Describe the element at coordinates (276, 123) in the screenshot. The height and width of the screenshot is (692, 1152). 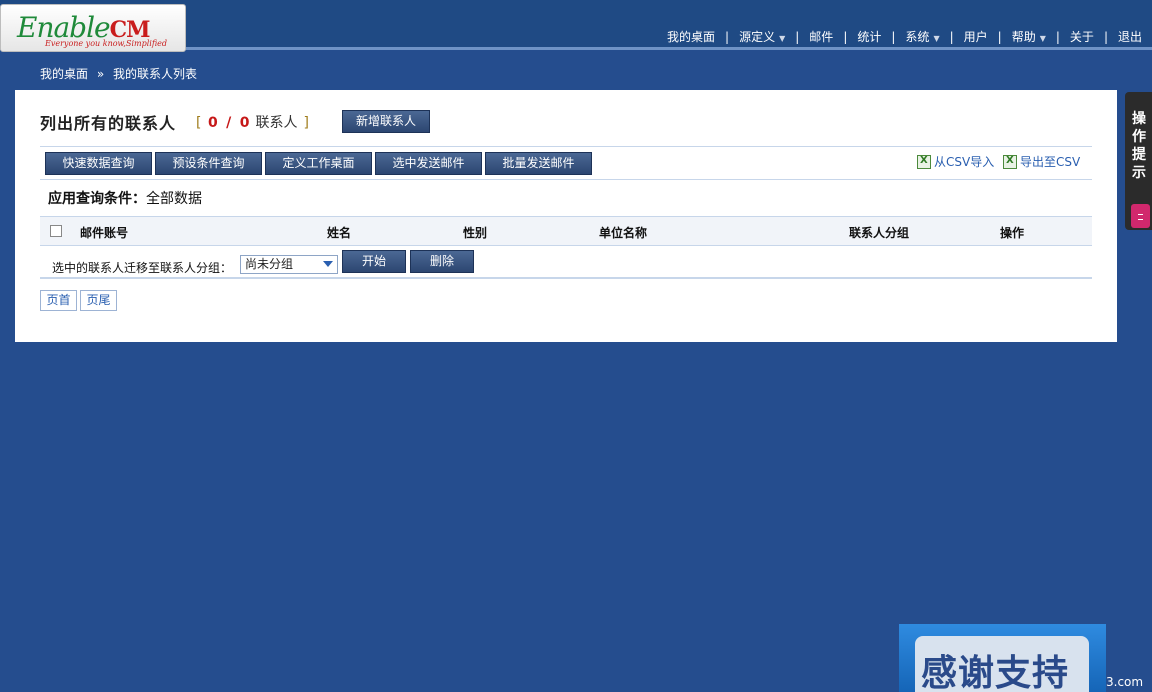
I see `counter-unit: 联系人` at that location.